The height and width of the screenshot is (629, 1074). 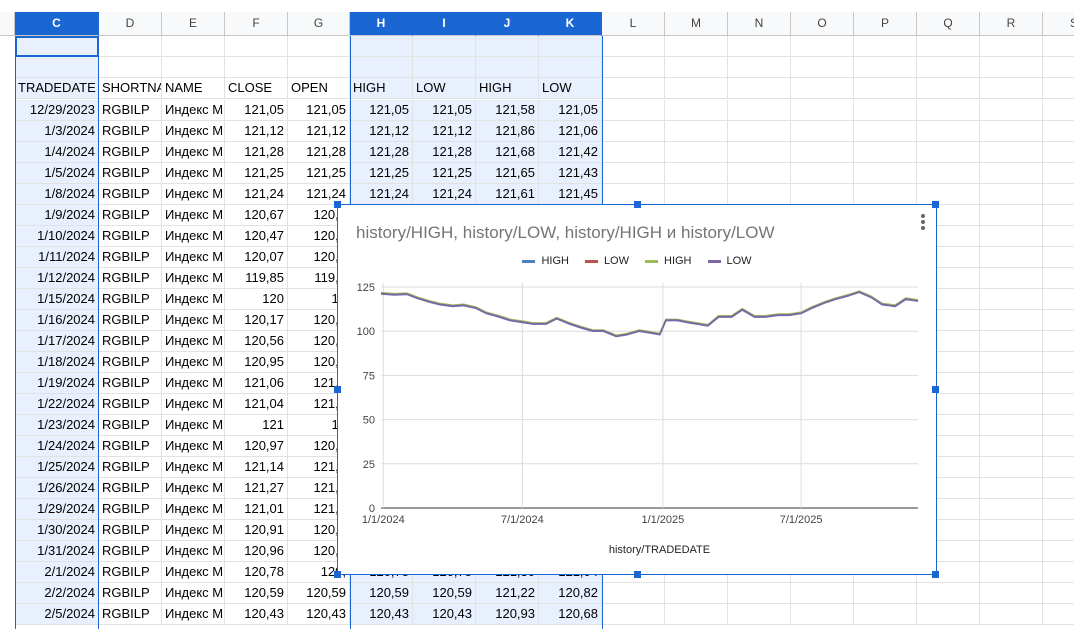 What do you see at coordinates (57, 572) in the screenshot?
I see `cell: 2/1/2024` at bounding box center [57, 572].